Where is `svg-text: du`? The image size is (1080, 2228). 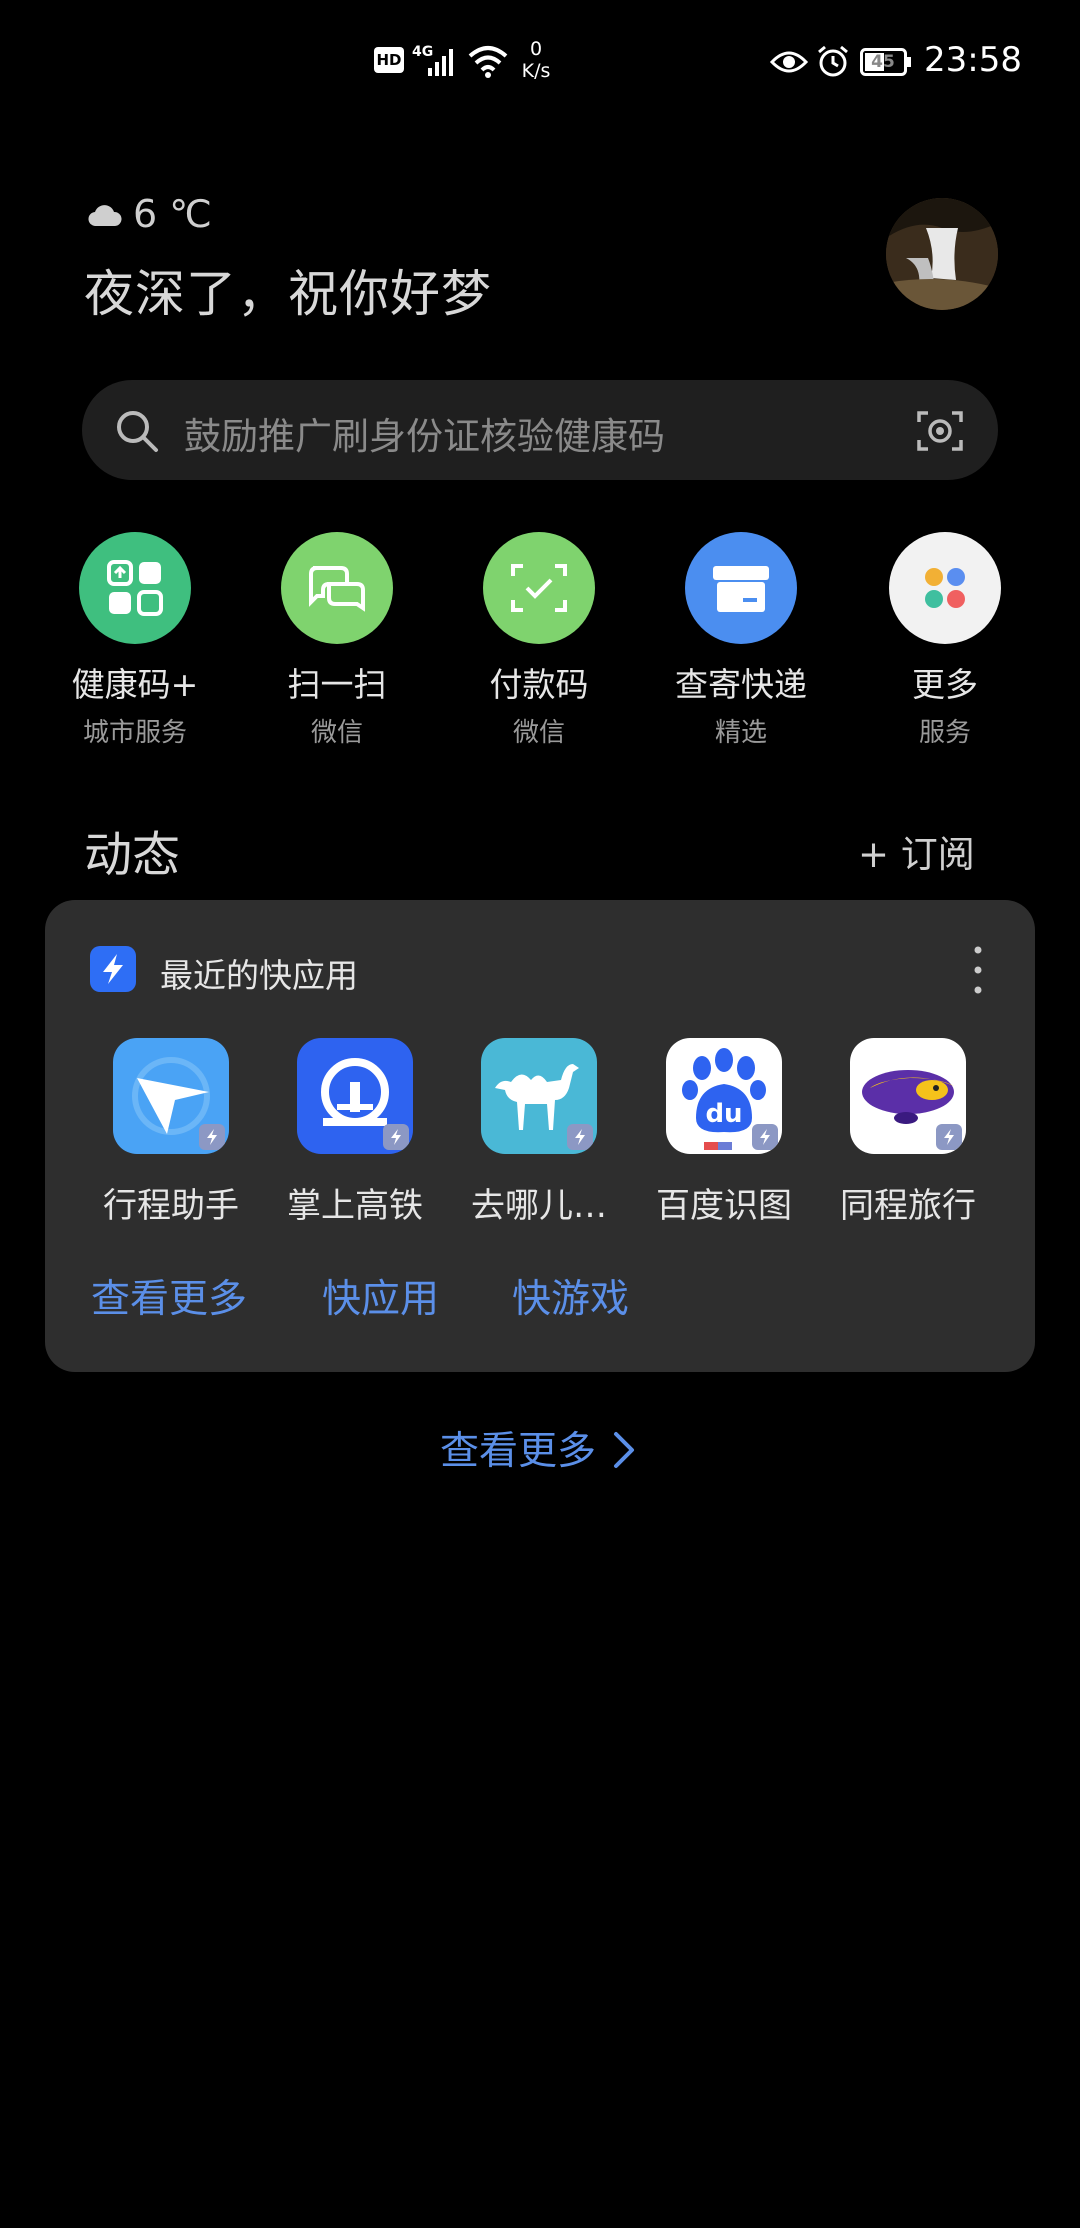 svg-text: du is located at coordinates (723, 1114).